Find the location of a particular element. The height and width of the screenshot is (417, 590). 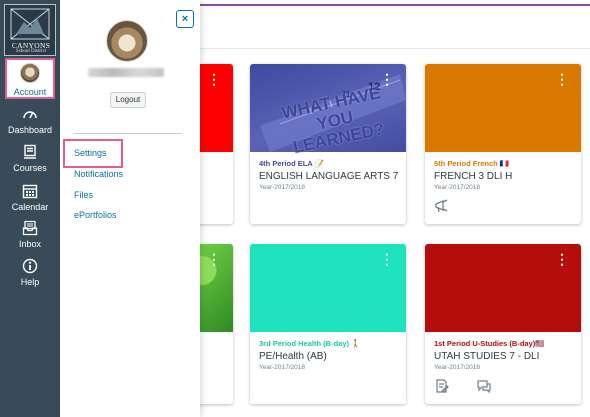

logo-subtext: School District is located at coordinates (31, 51).